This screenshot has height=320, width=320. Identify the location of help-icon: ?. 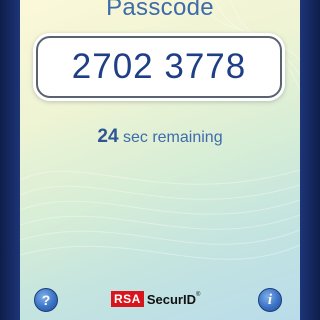
(46, 300).